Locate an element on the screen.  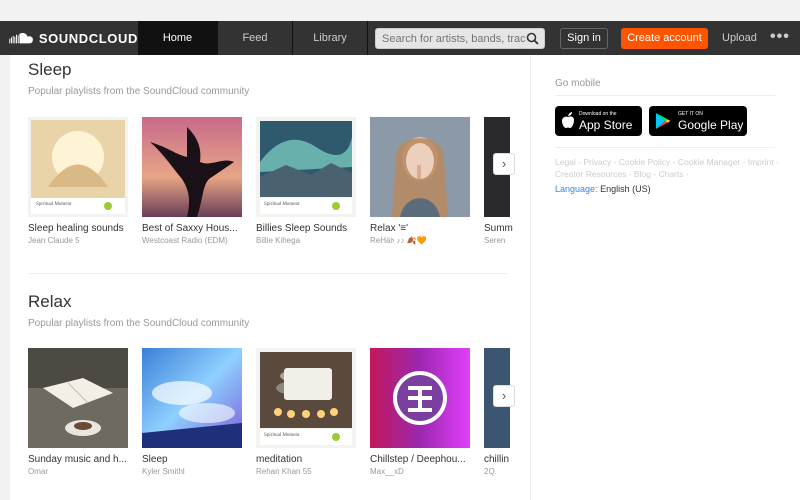
google-play-icon is located at coordinates (663, 121).